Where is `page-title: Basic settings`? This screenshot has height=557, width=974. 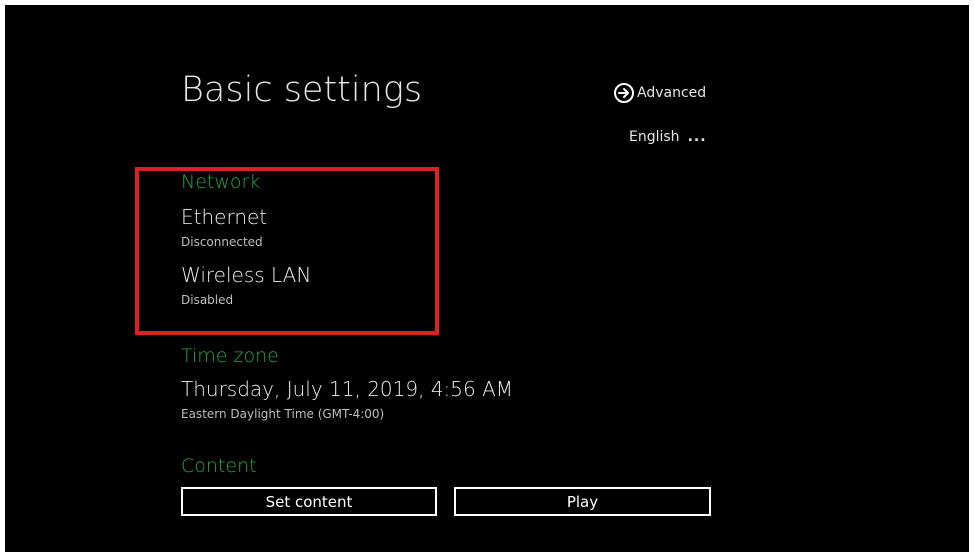
page-title: Basic settings is located at coordinates (302, 90).